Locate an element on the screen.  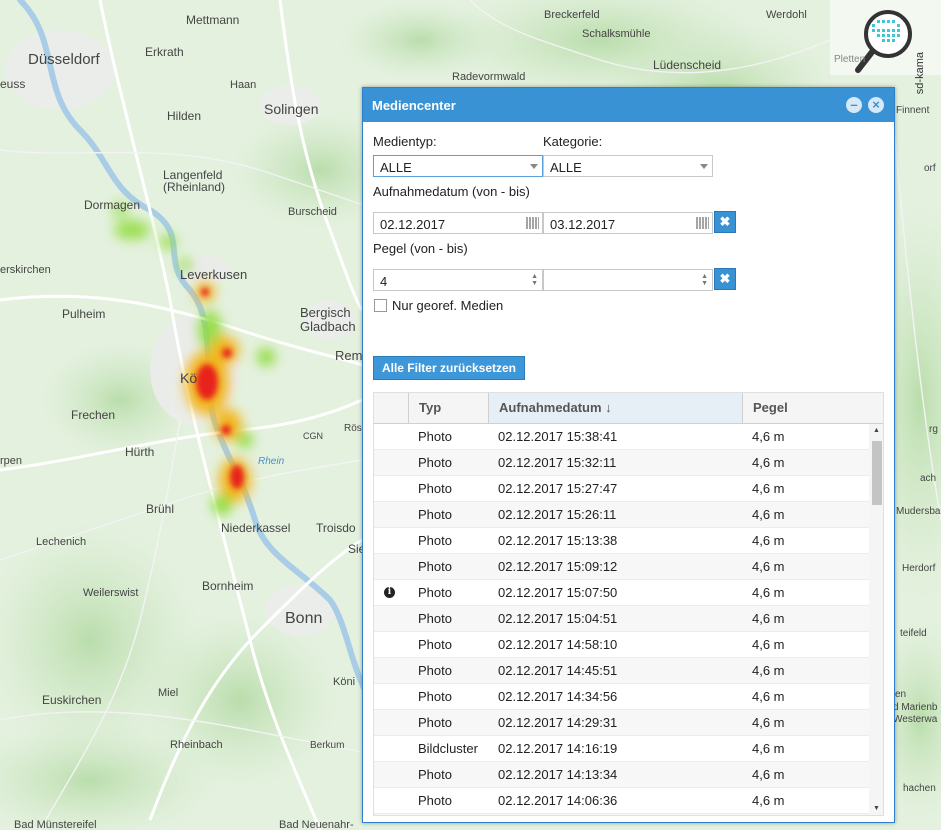
label-kirchen: erskirchen is located at coordinates (25, 270).